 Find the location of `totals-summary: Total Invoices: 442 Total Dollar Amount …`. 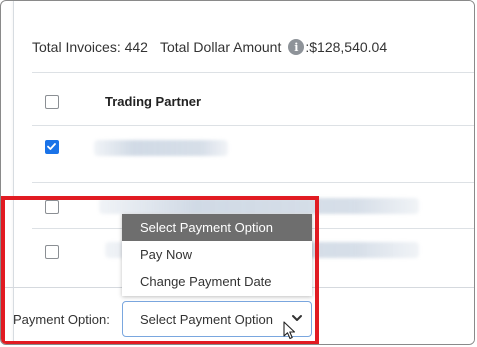

totals-summary: Total Invoices: 442 Total Dollar Amount … is located at coordinates (209, 47).